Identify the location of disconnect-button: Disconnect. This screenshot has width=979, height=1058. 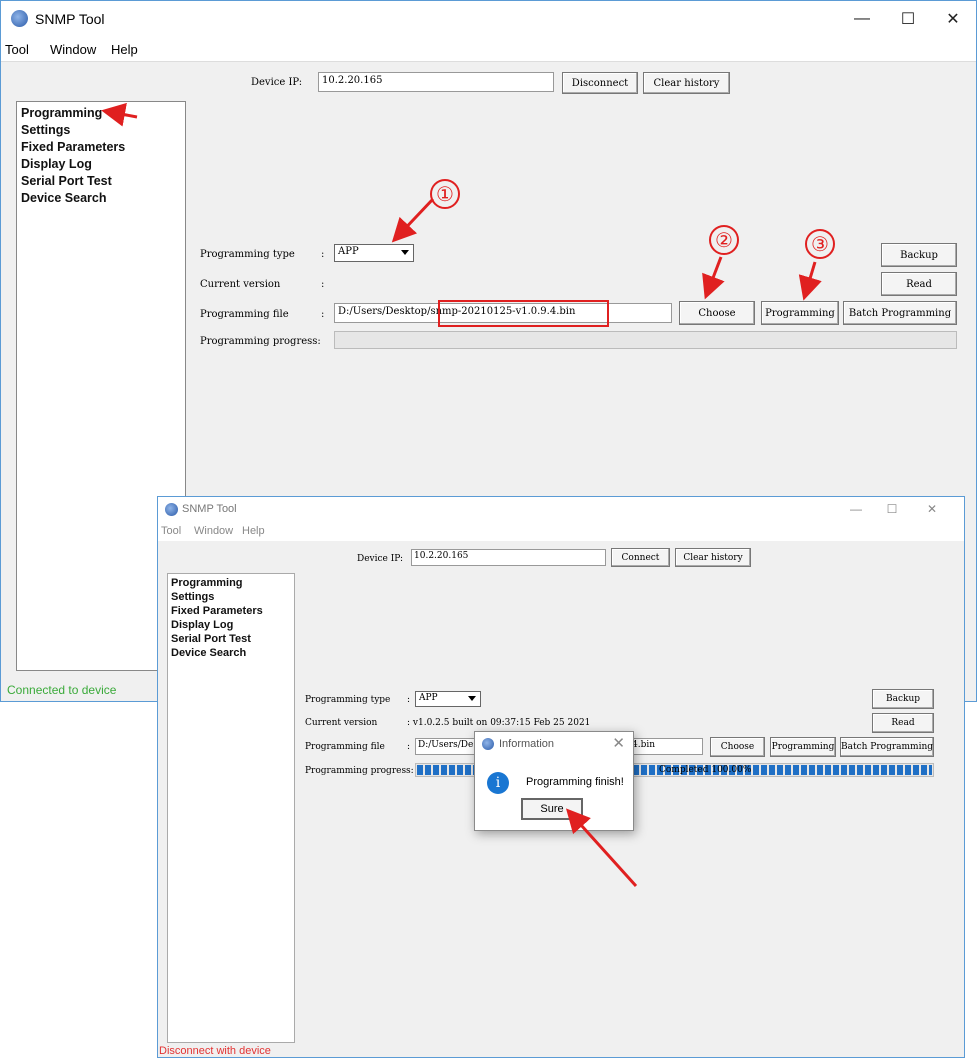
(600, 83).